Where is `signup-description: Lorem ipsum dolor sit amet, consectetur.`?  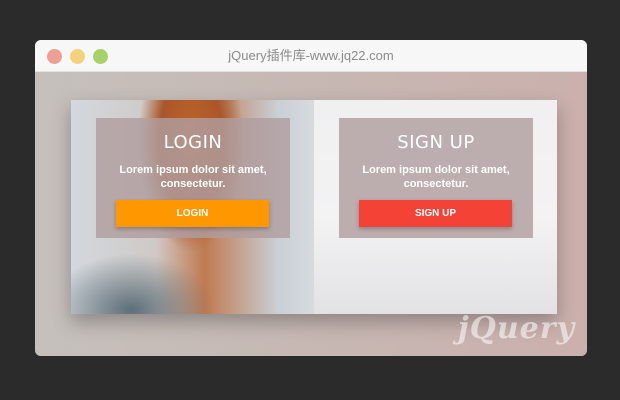 signup-description: Lorem ipsum dolor sit amet, consectetur. is located at coordinates (436, 177).